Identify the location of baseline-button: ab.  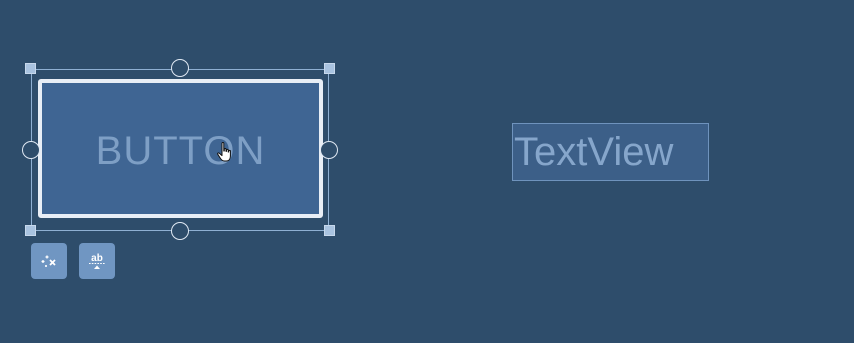
(97, 261).